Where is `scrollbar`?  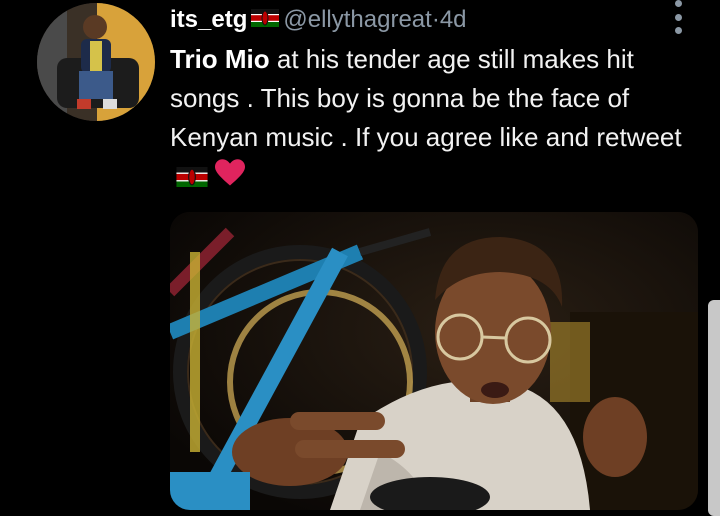 scrollbar is located at coordinates (714, 408).